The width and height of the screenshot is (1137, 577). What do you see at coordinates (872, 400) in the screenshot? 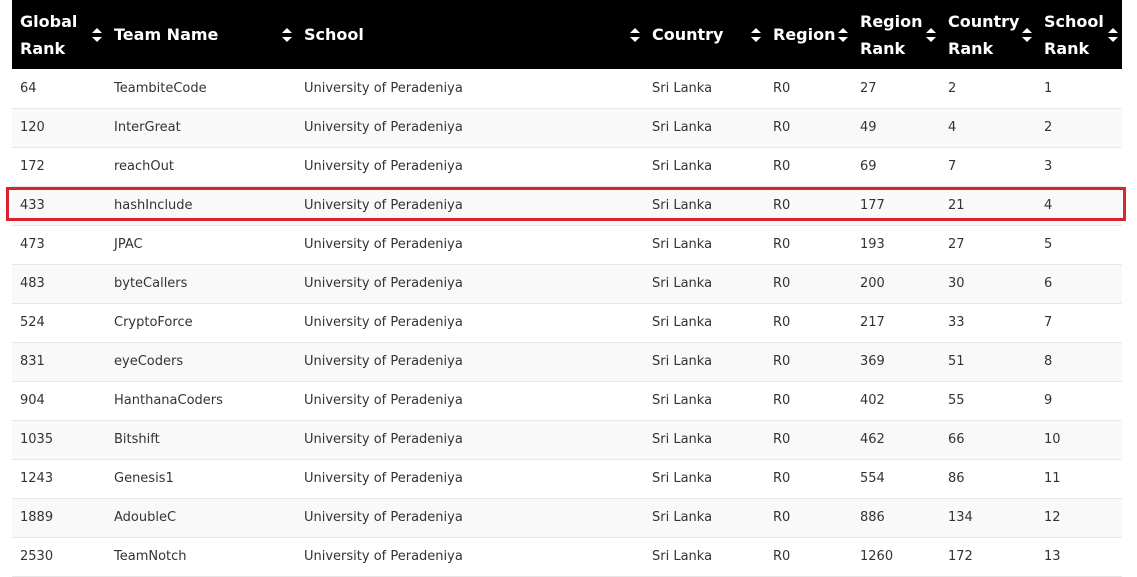
I see `cell-region-rank: 402` at bounding box center [872, 400].